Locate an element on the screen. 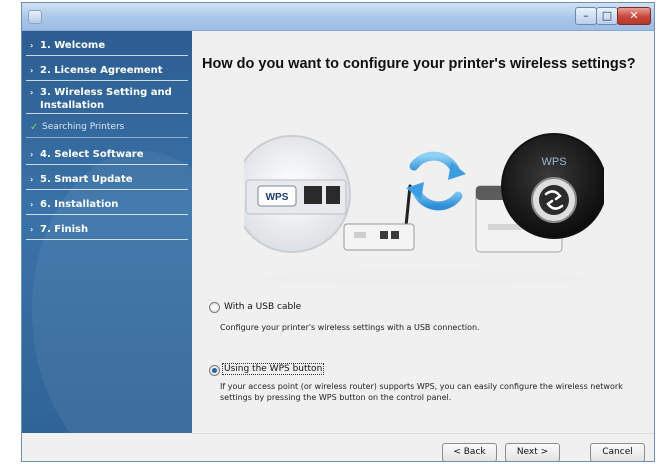  app-icon is located at coordinates (35, 17).